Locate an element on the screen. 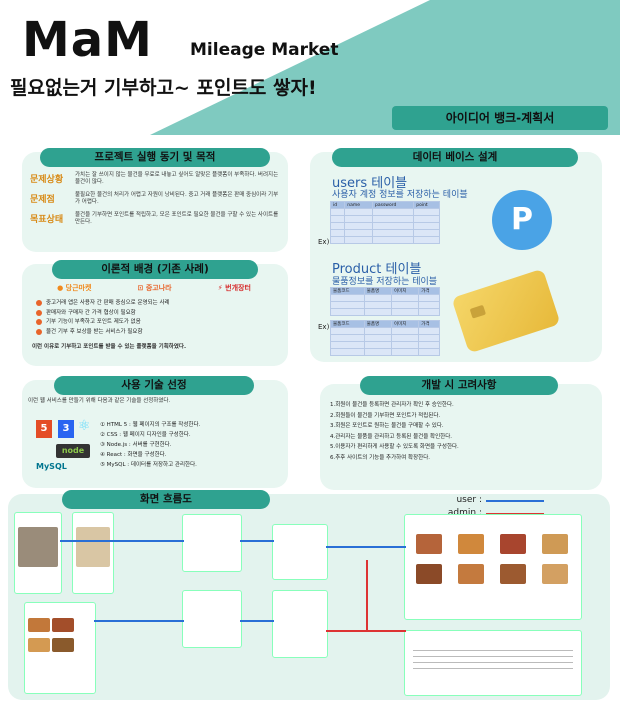 This screenshot has height=704, width=620. tech-item: ② CSS : 웹 페이지 디자인을 구성한다. is located at coordinates (145, 435).